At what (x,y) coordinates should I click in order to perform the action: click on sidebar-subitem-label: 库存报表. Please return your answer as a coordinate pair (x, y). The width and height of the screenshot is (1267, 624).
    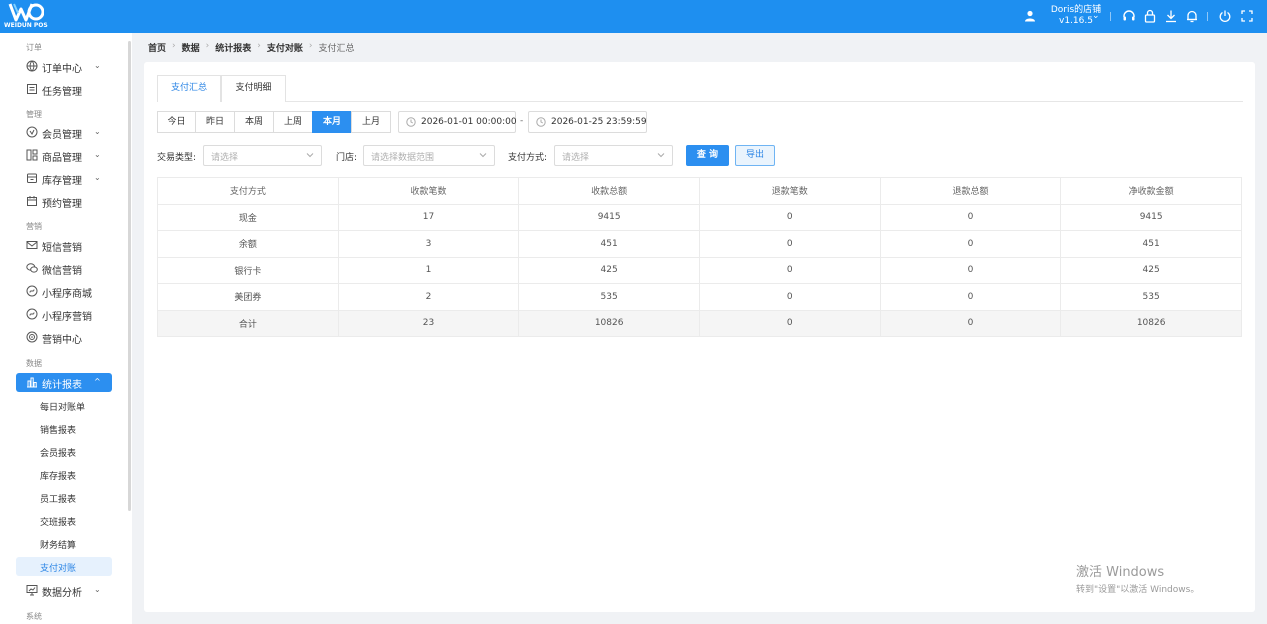
    Looking at the image, I should click on (58, 477).